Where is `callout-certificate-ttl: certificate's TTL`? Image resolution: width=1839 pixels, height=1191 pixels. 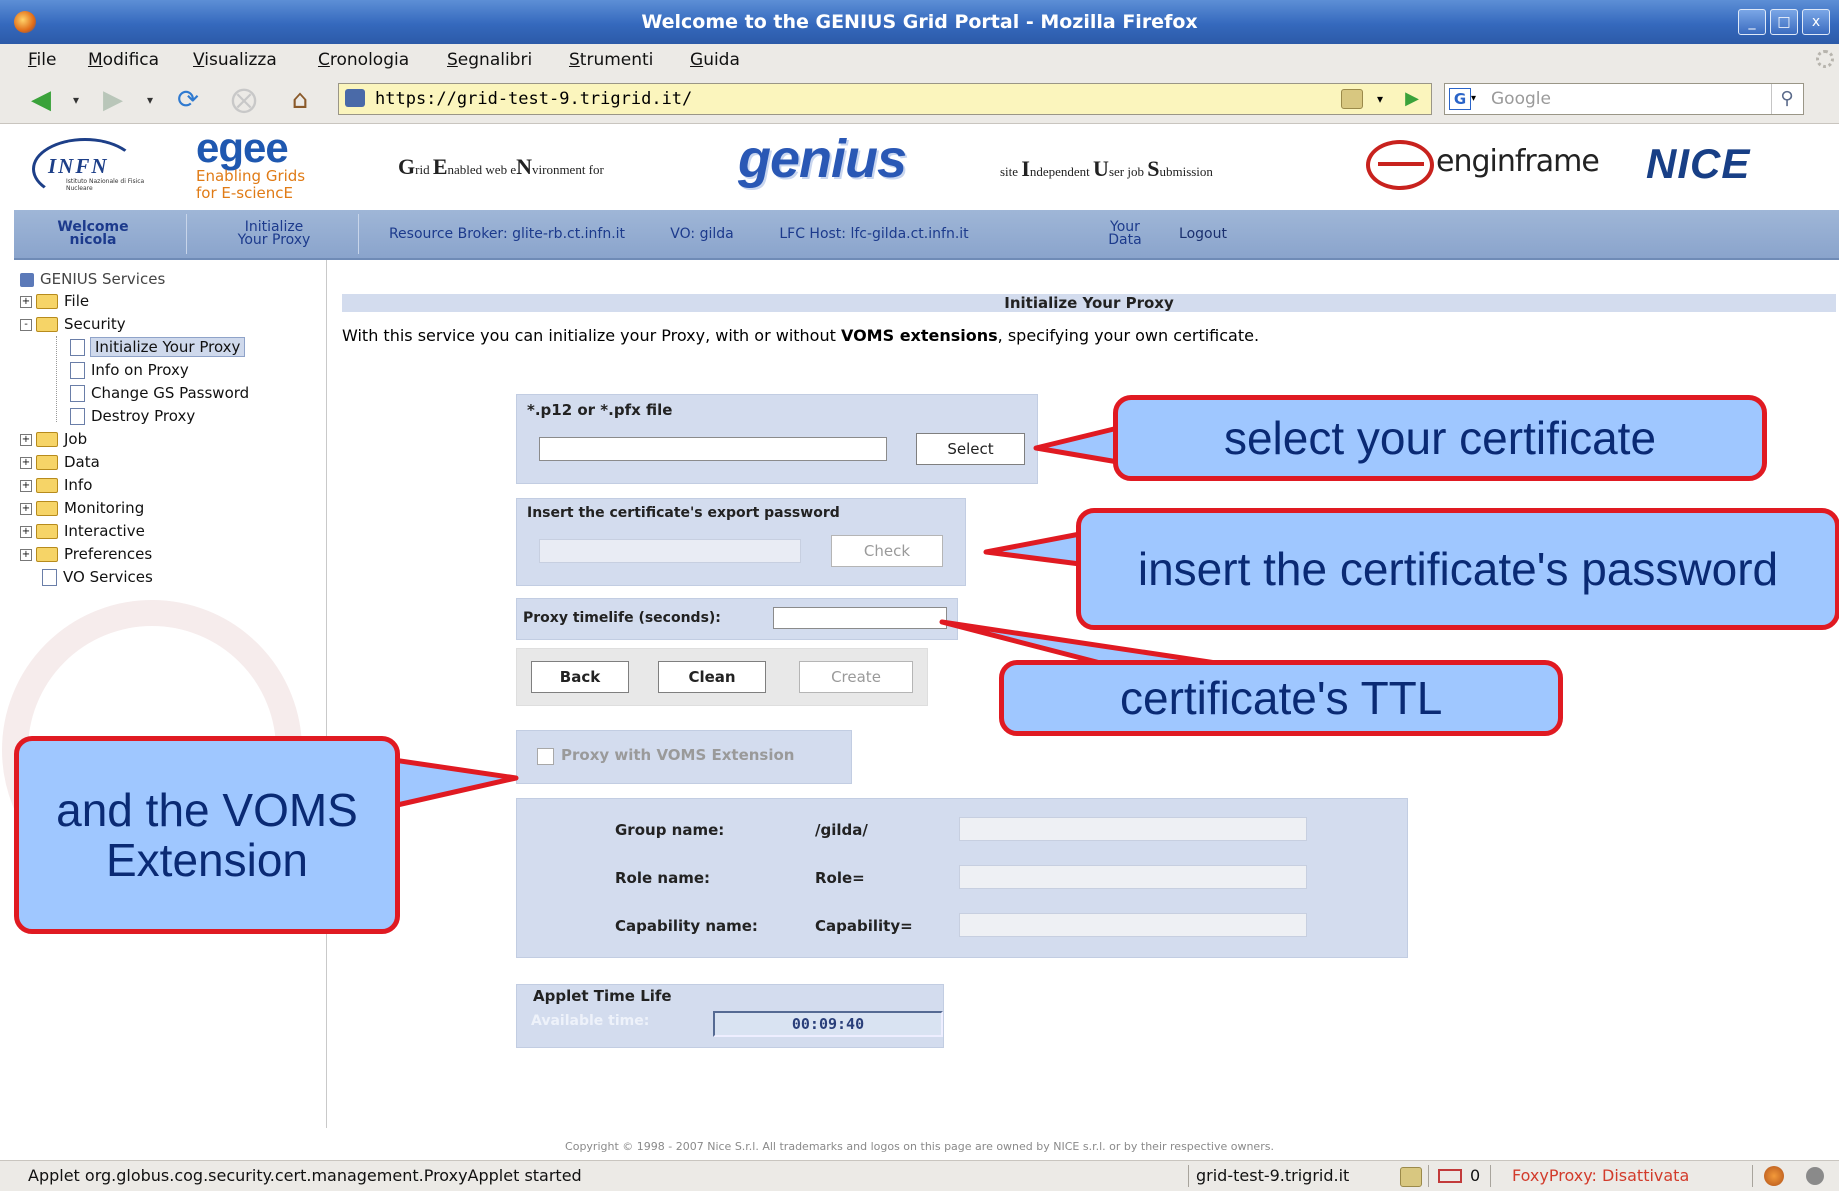 callout-certificate-ttl: certificate's TTL is located at coordinates (1281, 698).